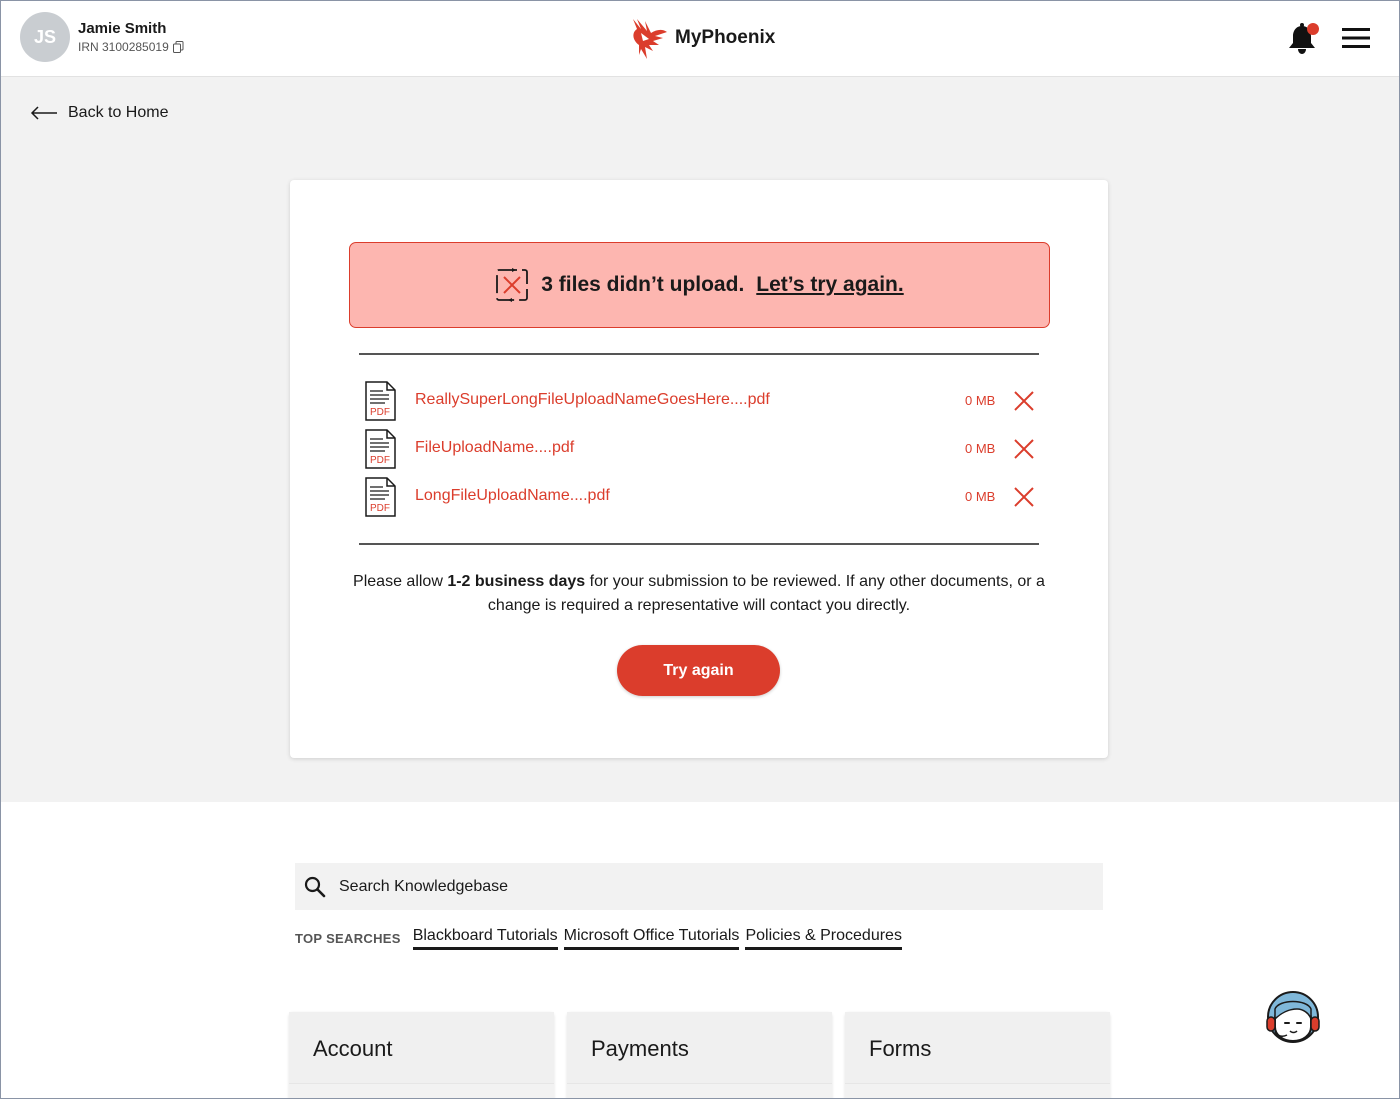 The width and height of the screenshot is (1400, 1099). I want to click on tile-forms: Forms, so click(977, 1055).